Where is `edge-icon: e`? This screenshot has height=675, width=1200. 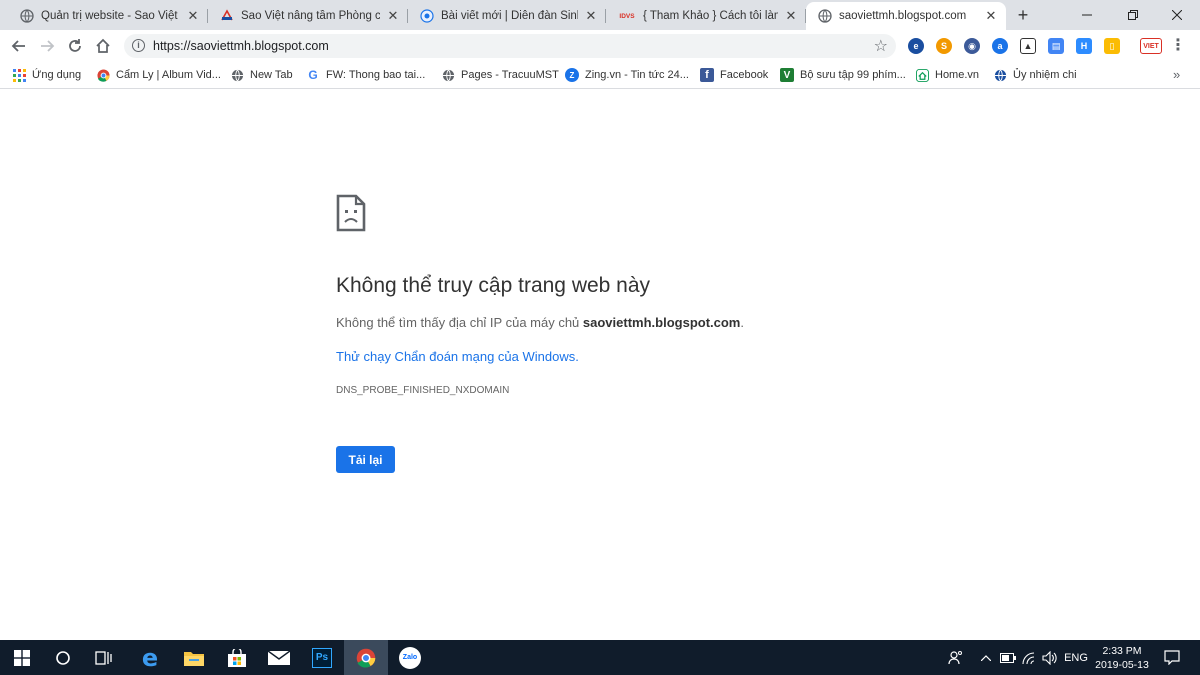
edge-icon: e is located at coordinates (150, 657).